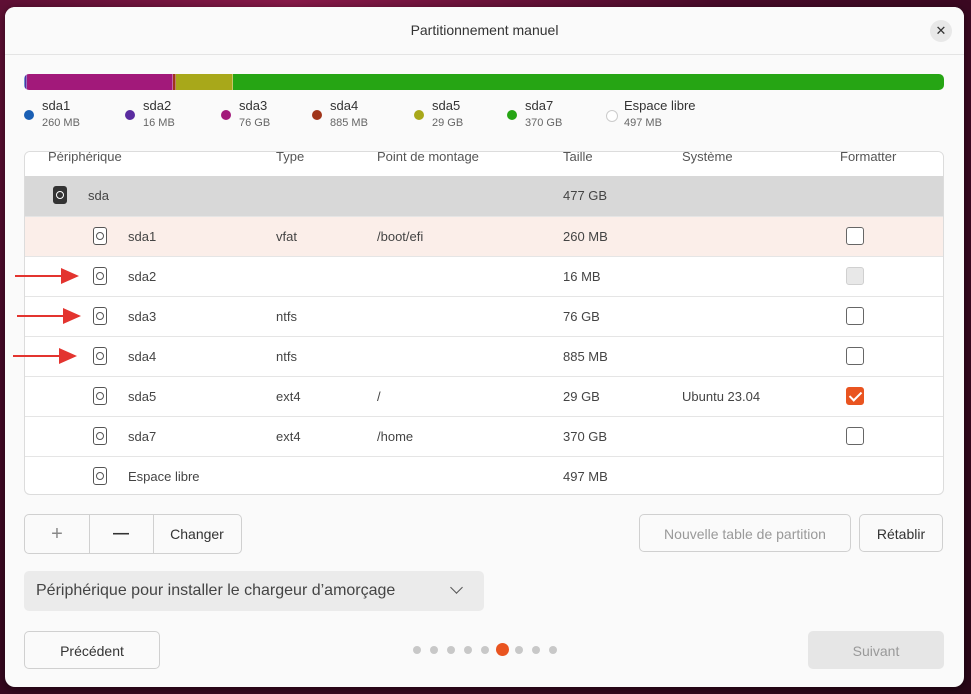 This screenshot has width=971, height=694. Describe the element at coordinates (428, 158) in the screenshot. I see `header-mount: Point de montage` at that location.